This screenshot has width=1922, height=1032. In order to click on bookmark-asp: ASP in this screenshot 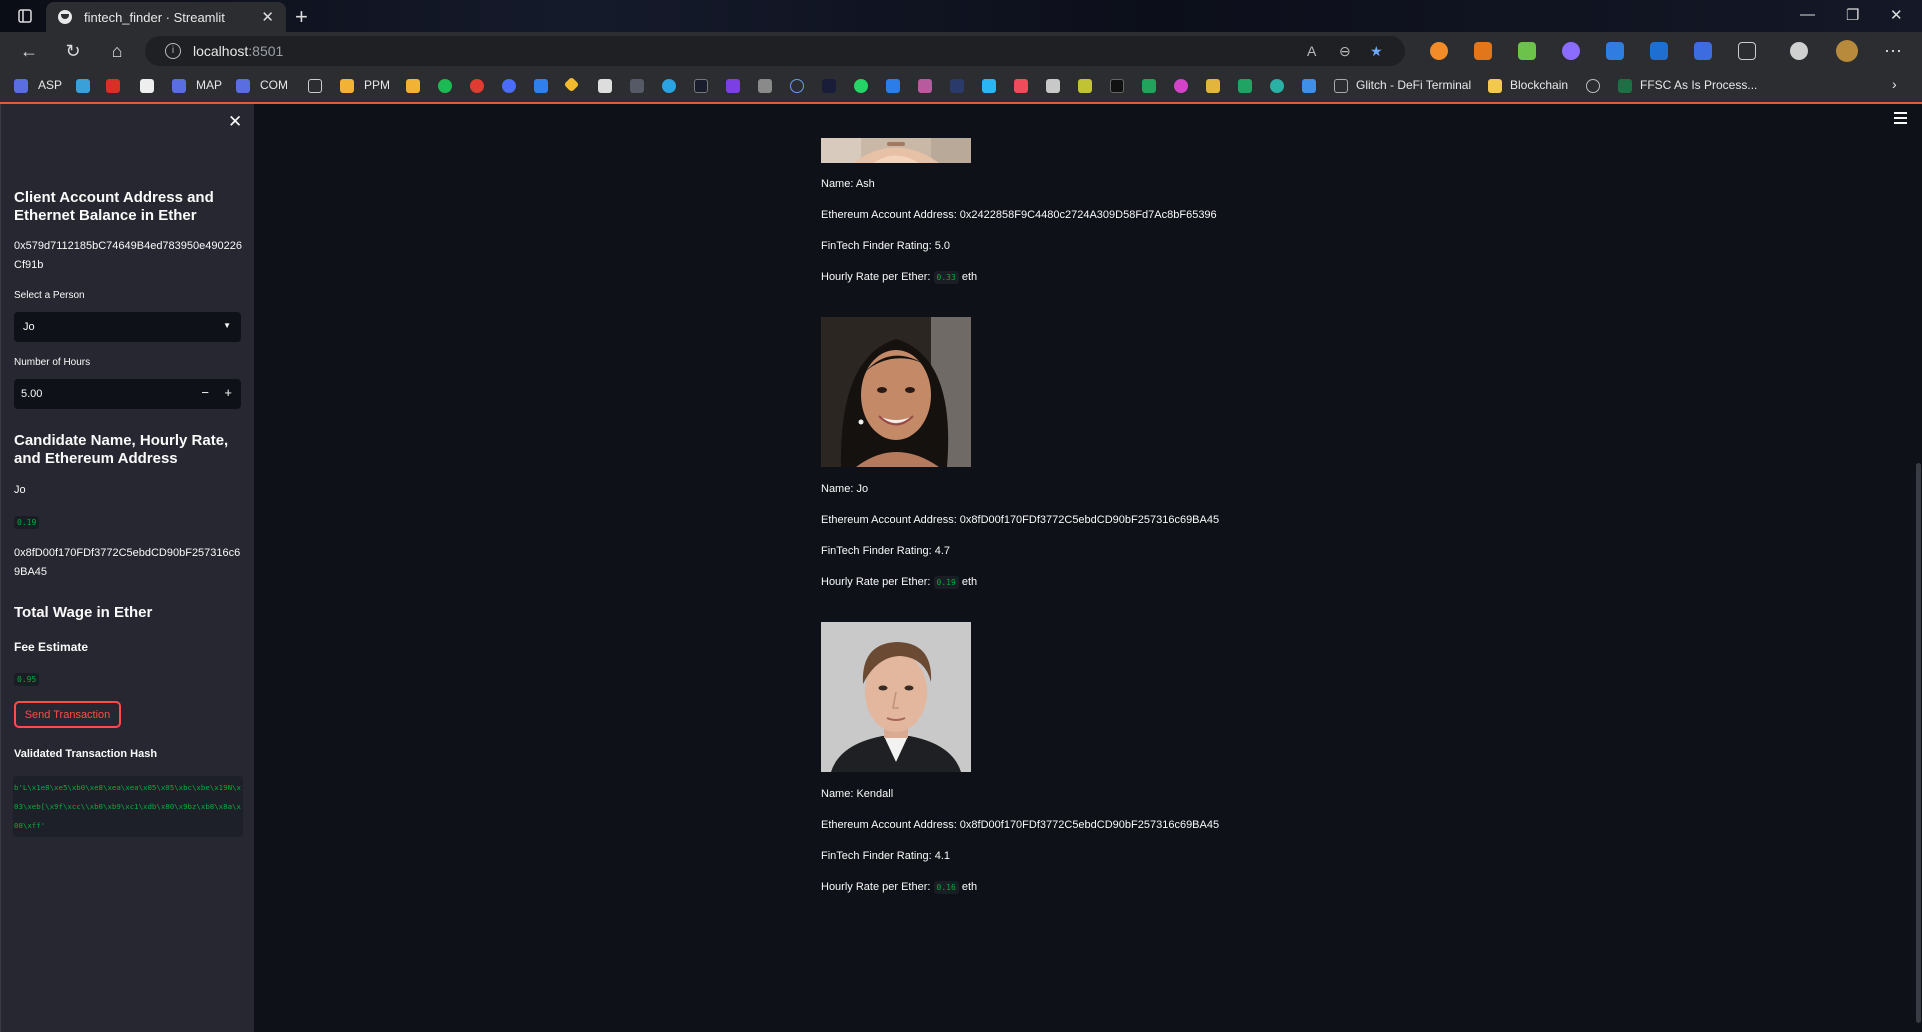, I will do `click(50, 85)`.